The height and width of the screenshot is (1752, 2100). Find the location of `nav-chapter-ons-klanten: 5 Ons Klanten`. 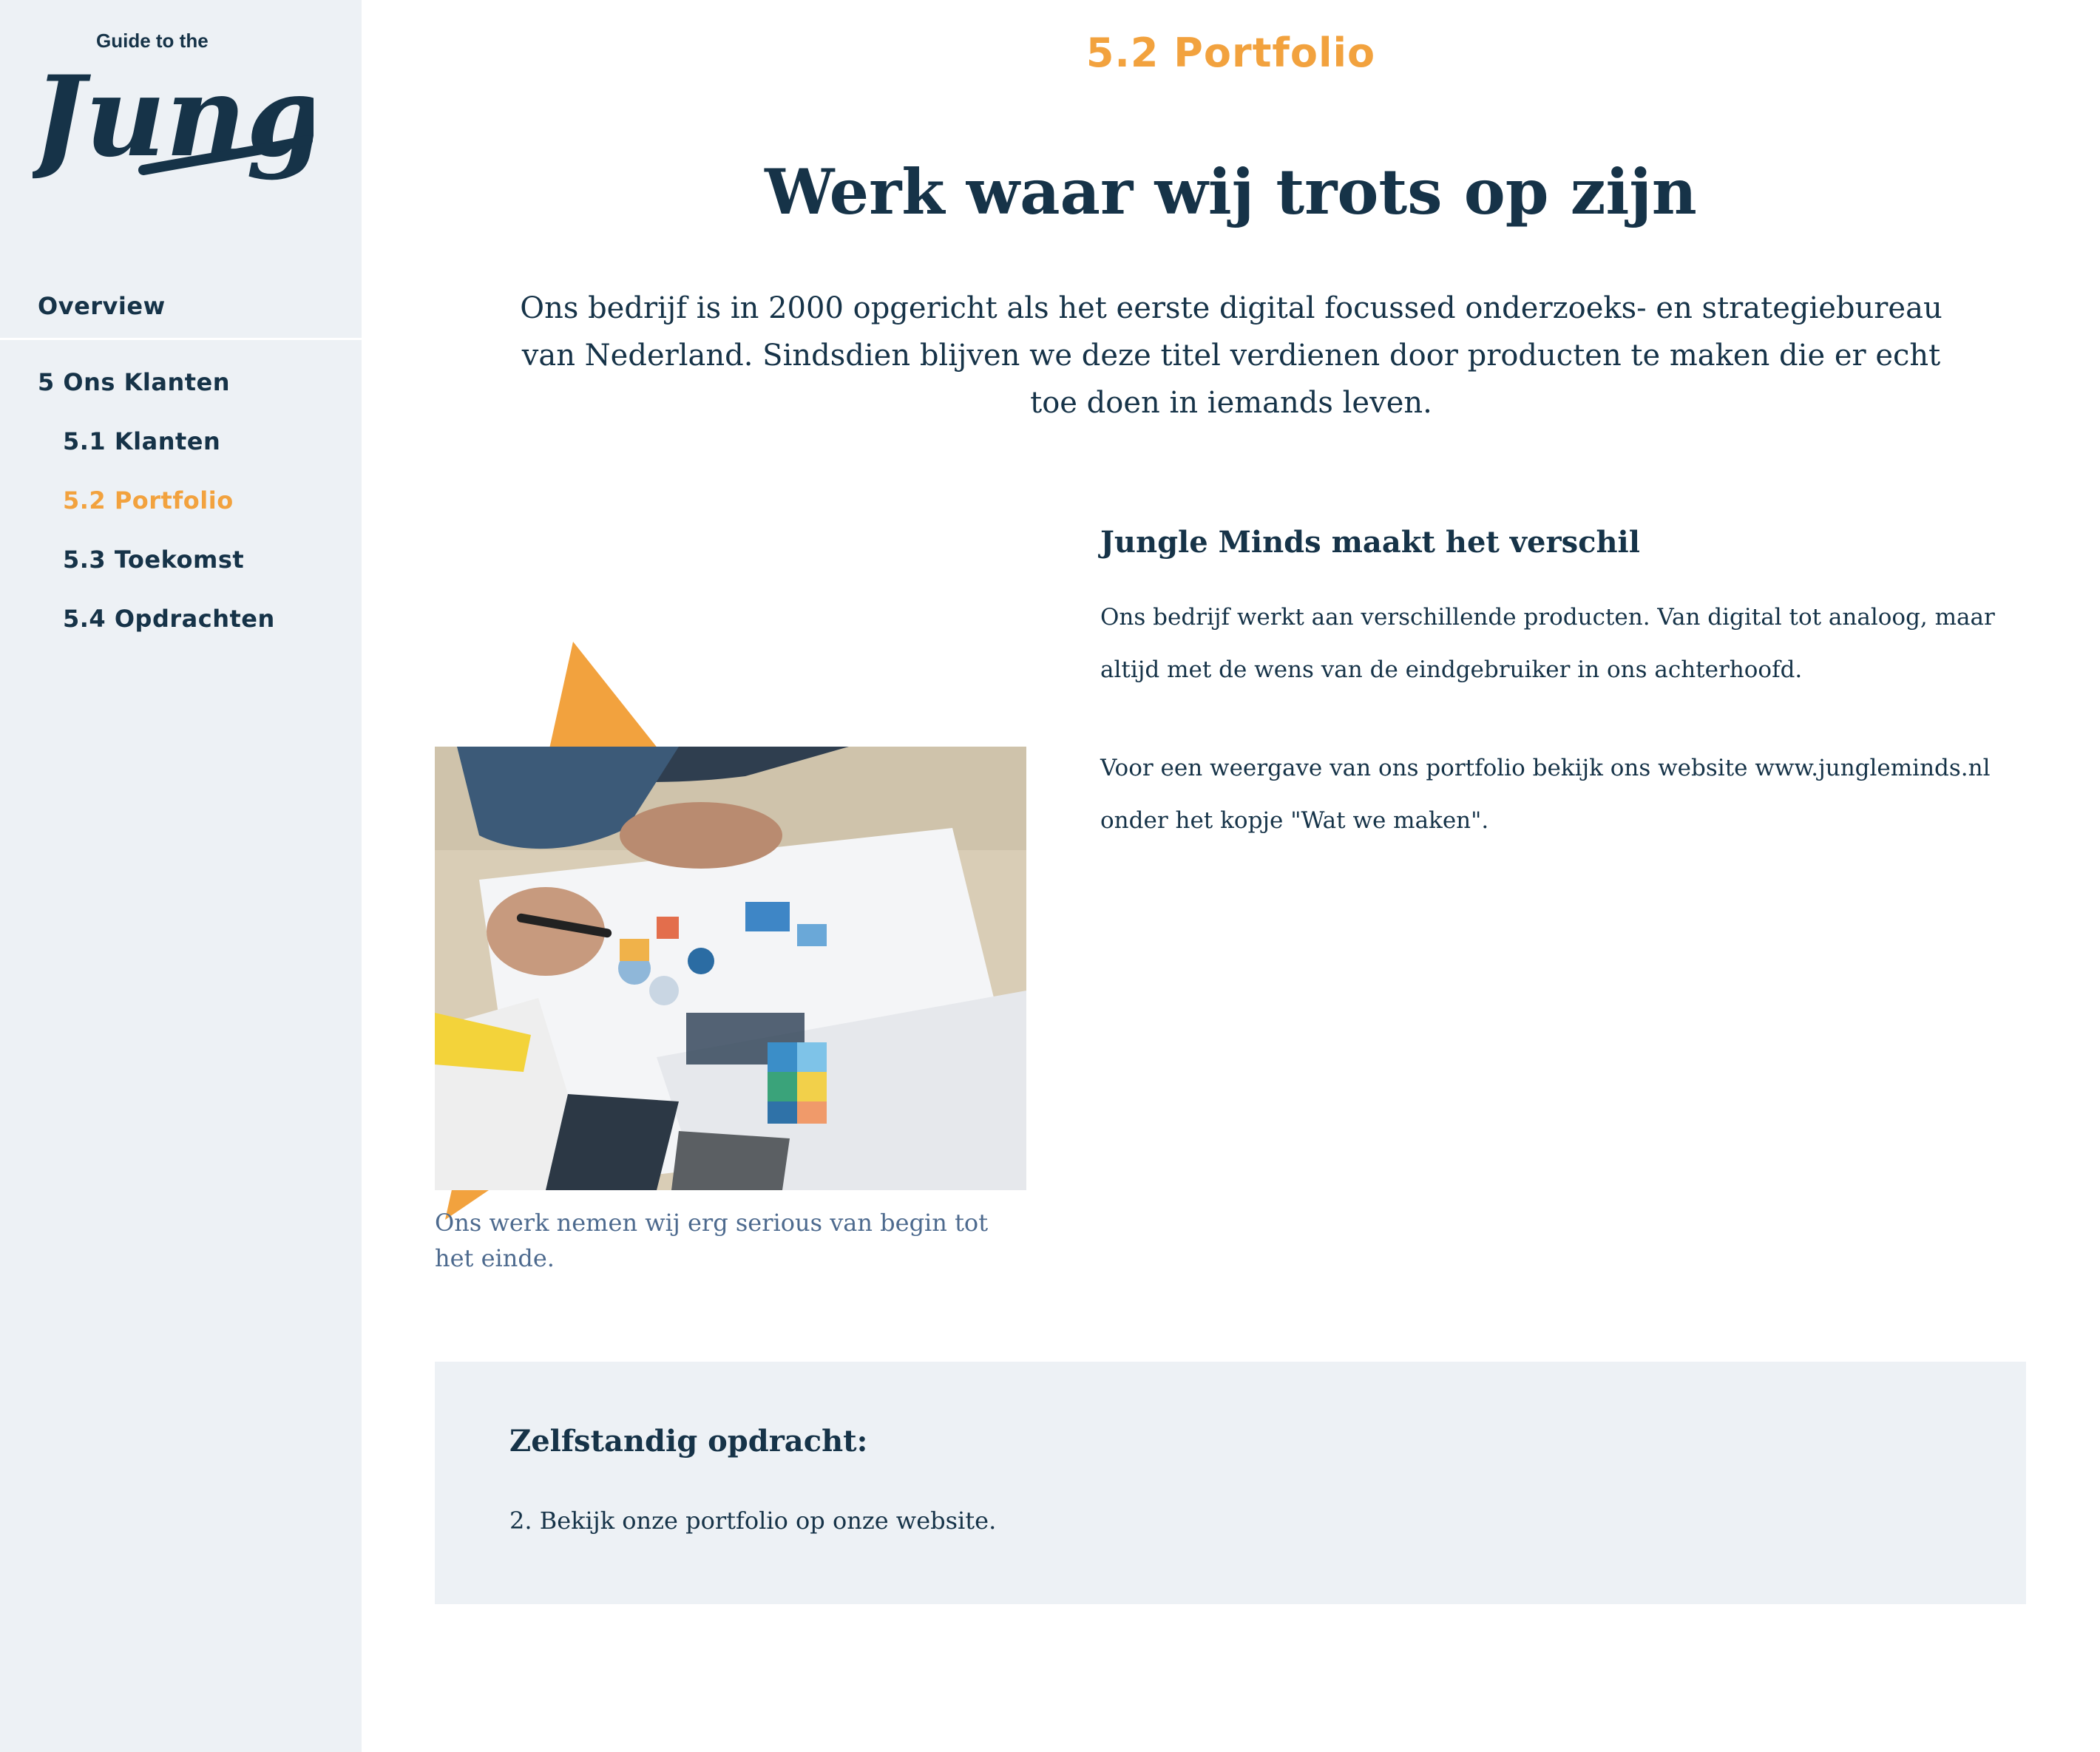

nav-chapter-ons-klanten: 5 Ons Klanten is located at coordinates (134, 382).